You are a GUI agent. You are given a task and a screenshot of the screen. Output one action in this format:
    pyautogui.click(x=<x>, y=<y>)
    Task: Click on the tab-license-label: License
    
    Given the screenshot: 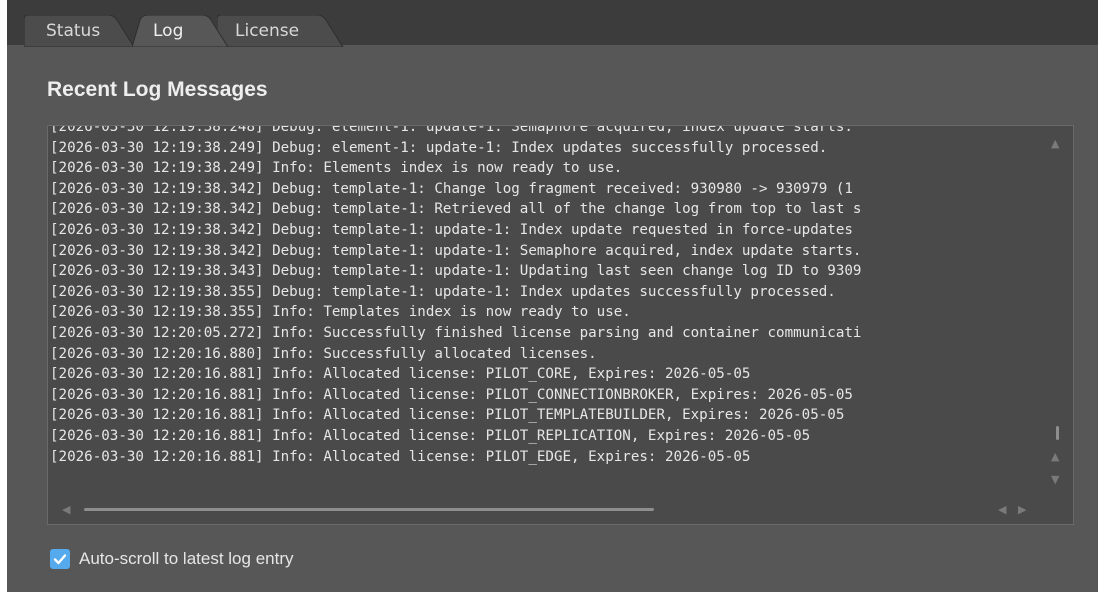 What is the action you would take?
    pyautogui.click(x=267, y=31)
    